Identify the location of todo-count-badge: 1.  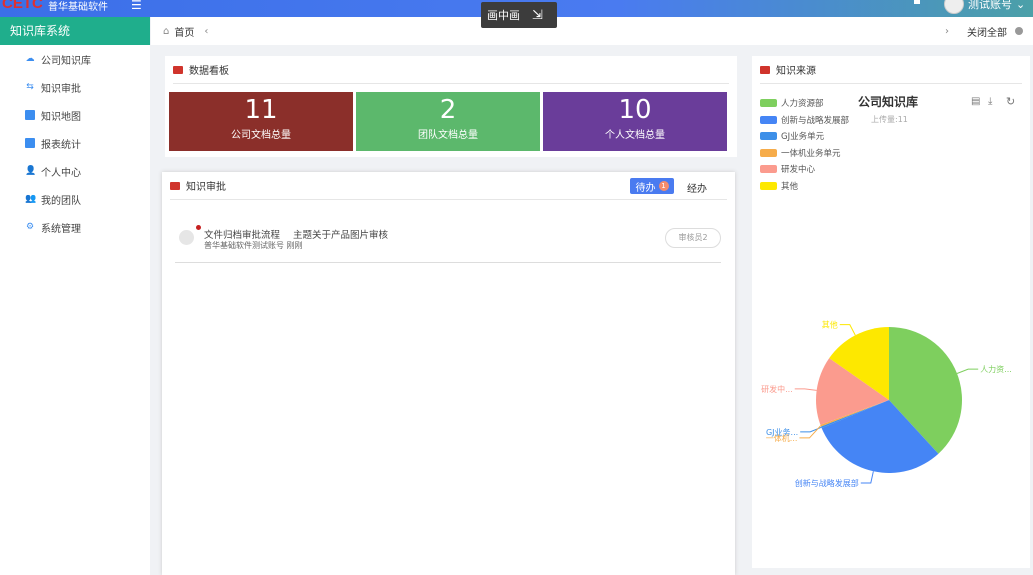
(663, 186).